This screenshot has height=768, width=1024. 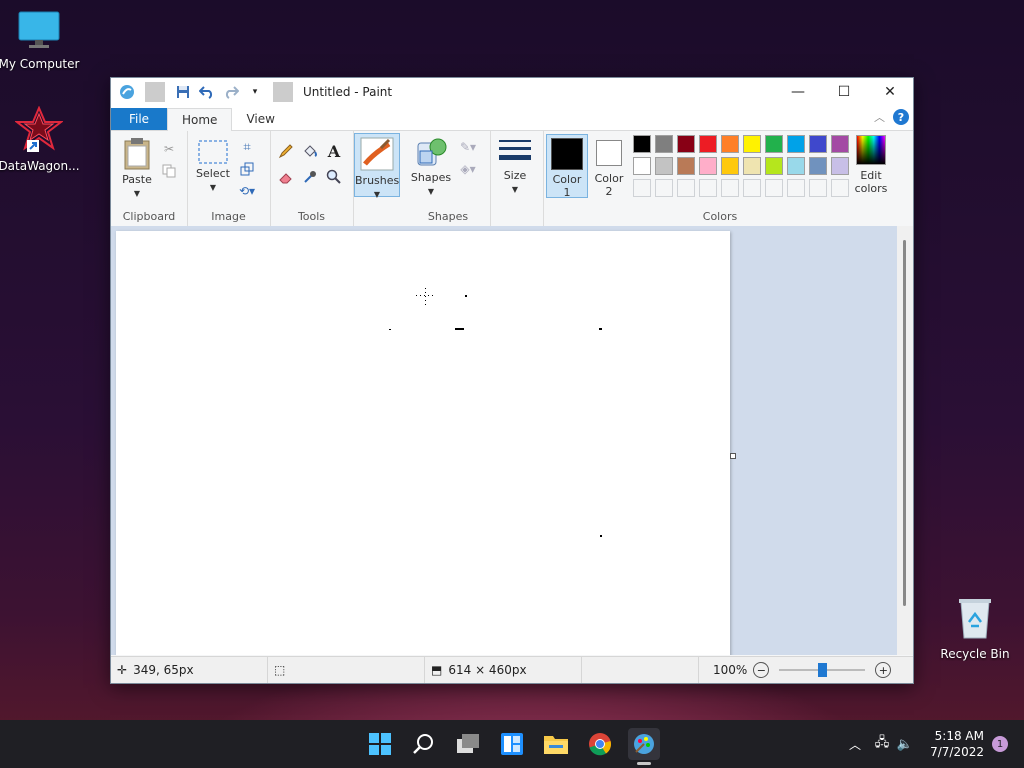 I want to click on folder-icon, so click(x=556, y=745).